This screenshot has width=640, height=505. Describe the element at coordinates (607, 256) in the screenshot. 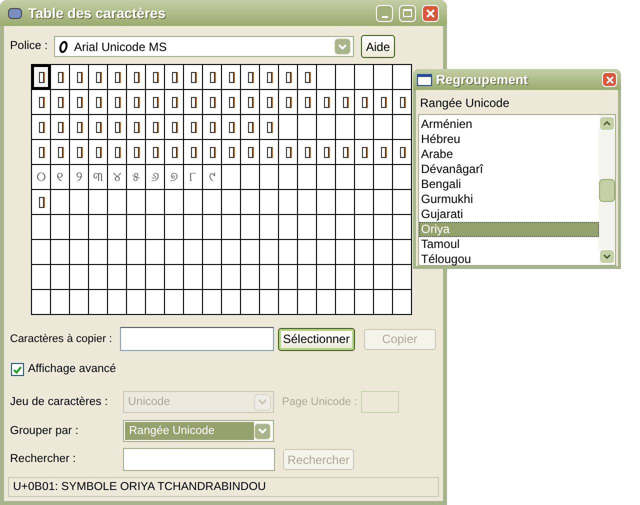

I see `scroll-down-icon` at that location.